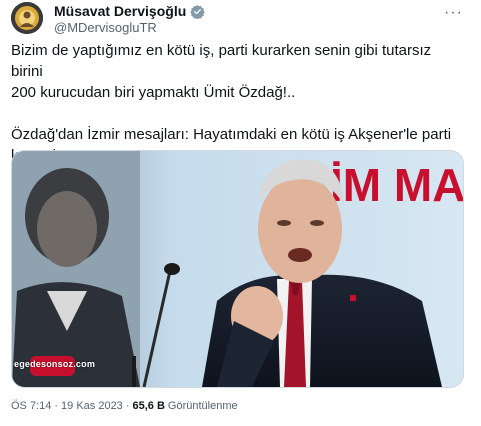  I want to click on more-options-icon: ···, so click(453, 13).